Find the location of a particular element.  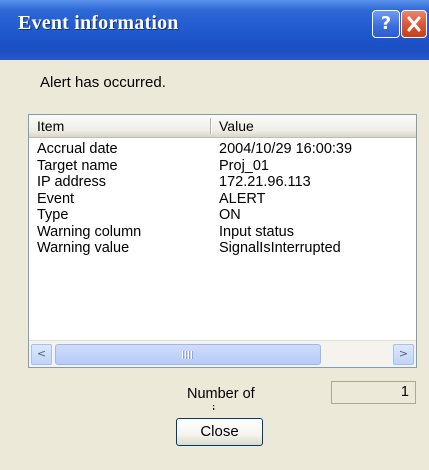

count-label-continued: i is located at coordinates (213, 407).